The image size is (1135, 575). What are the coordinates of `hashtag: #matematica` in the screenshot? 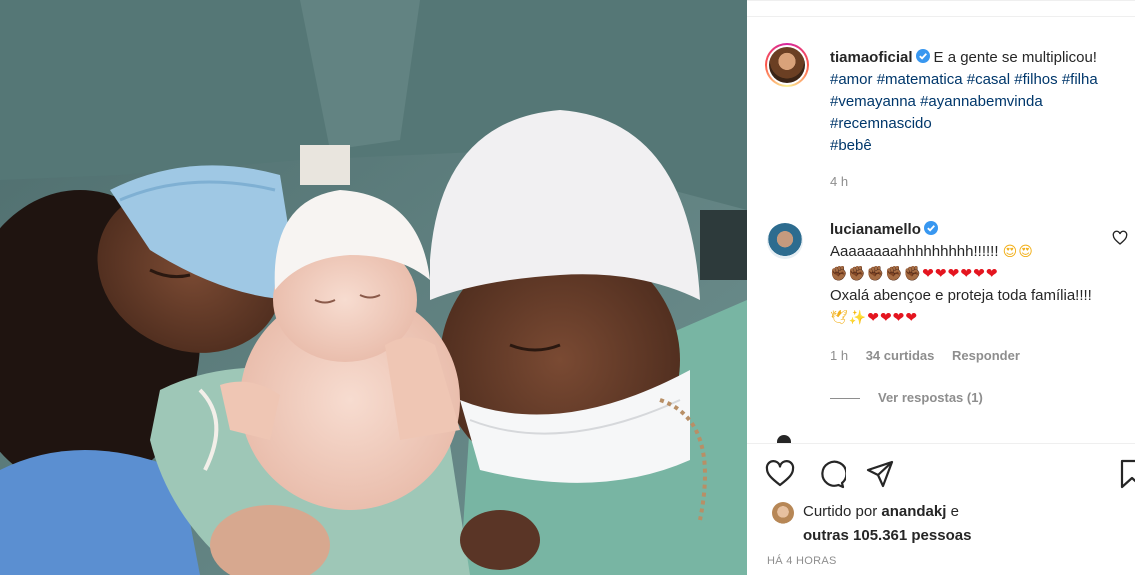 It's located at (920, 79).